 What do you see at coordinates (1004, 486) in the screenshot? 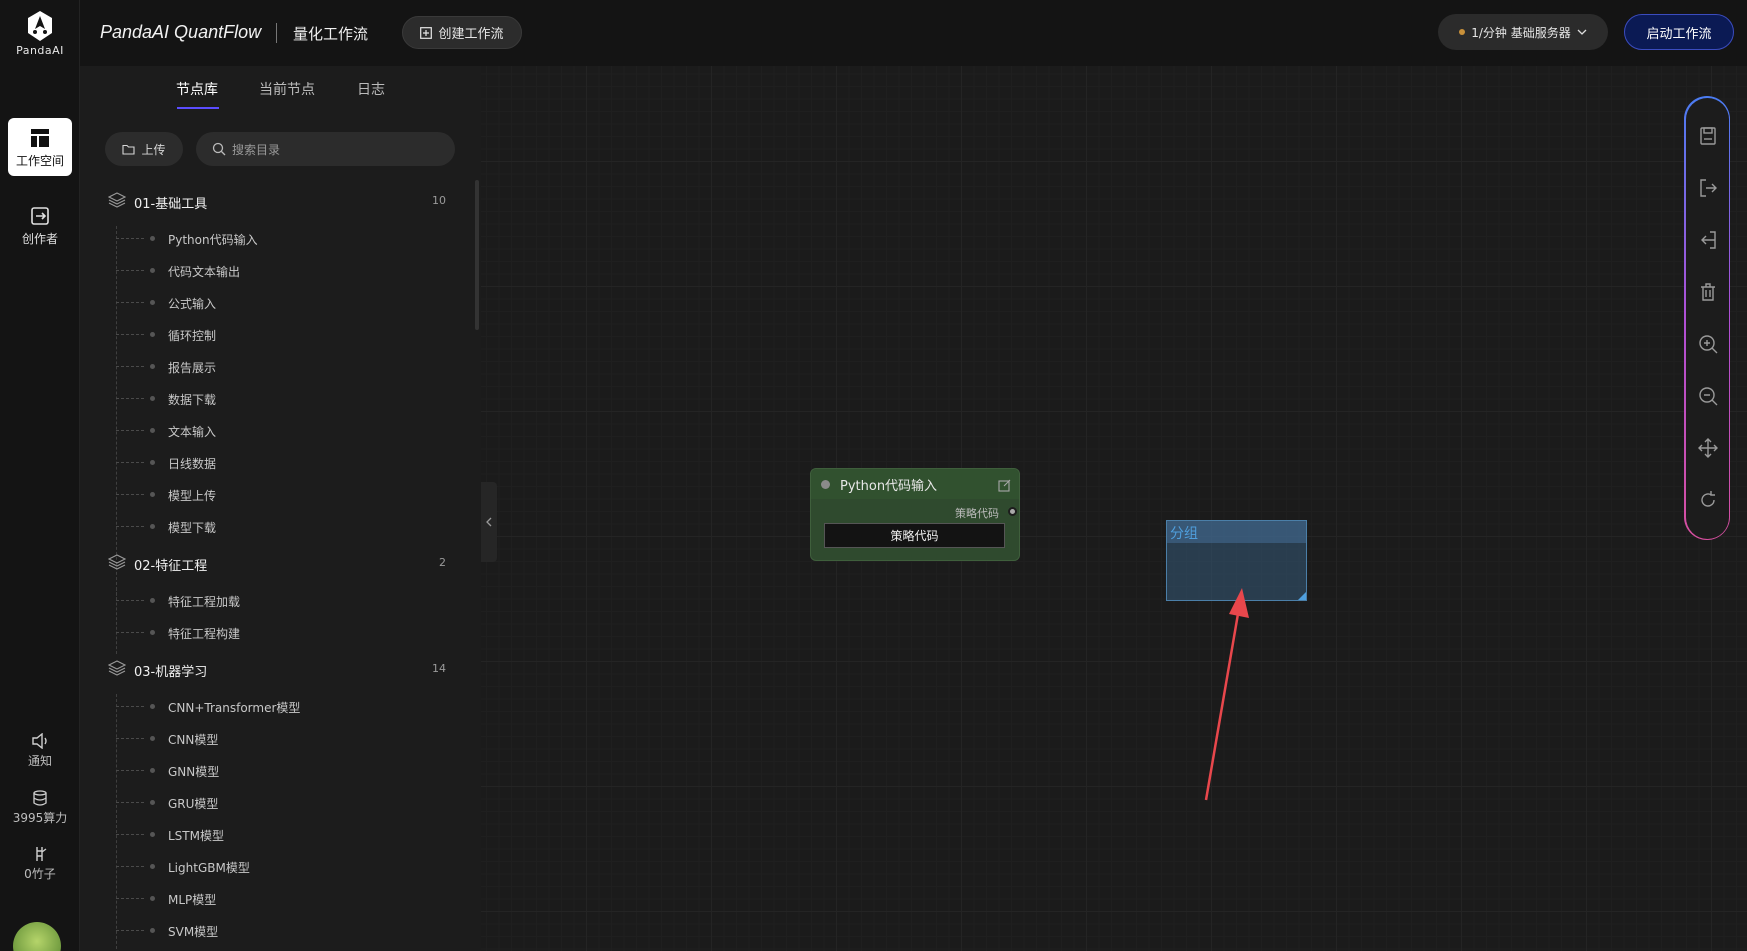
I see `edit-icon` at bounding box center [1004, 486].